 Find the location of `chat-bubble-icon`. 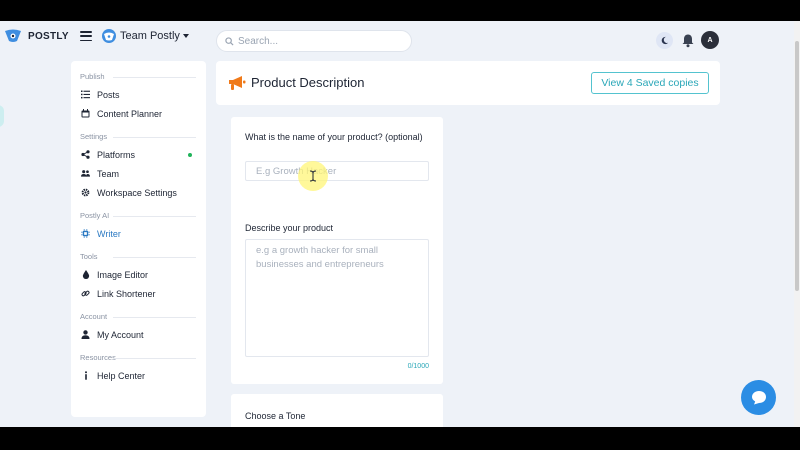

chat-bubble-icon is located at coordinates (758, 398).